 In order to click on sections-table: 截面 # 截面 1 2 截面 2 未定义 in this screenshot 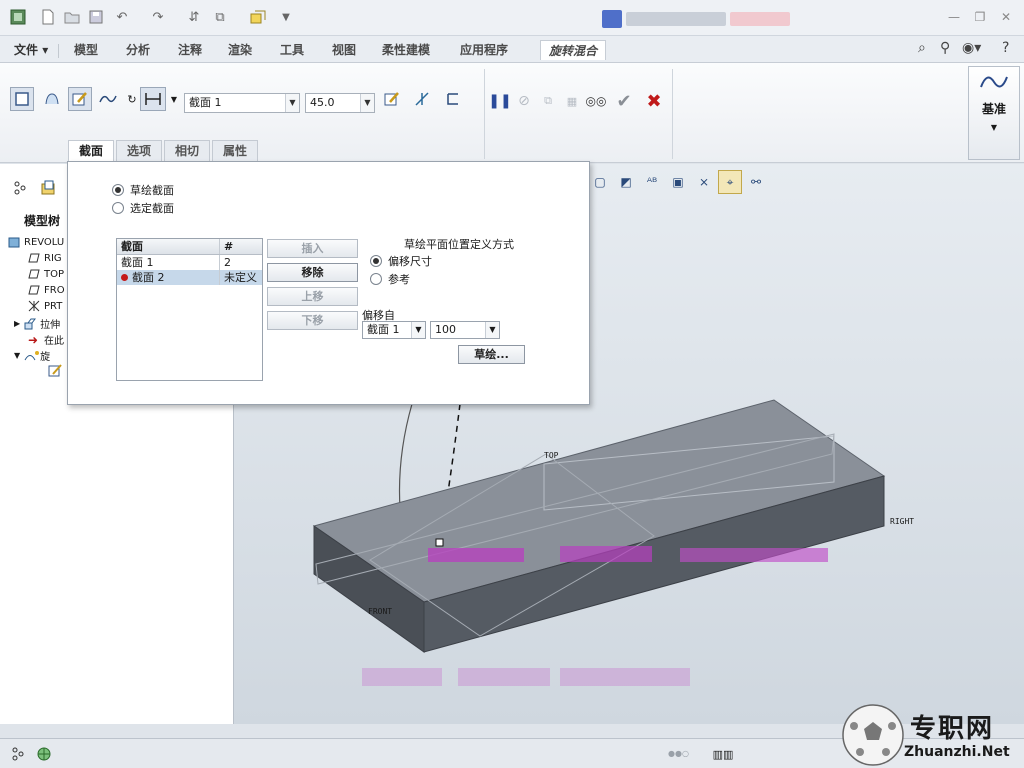, I will do `click(189, 309)`.